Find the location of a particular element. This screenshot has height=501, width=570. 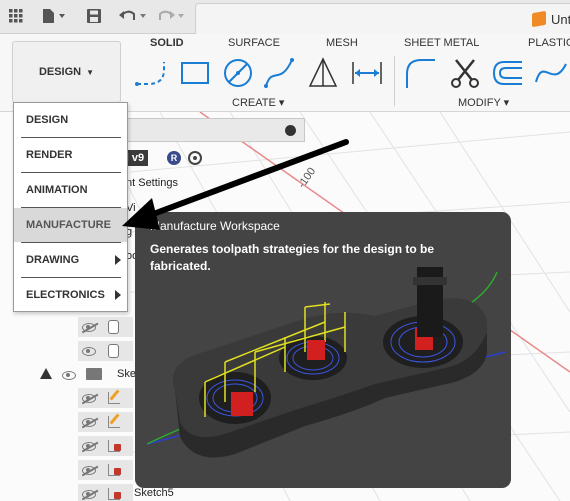

grid-icon is located at coordinates (16, 16).